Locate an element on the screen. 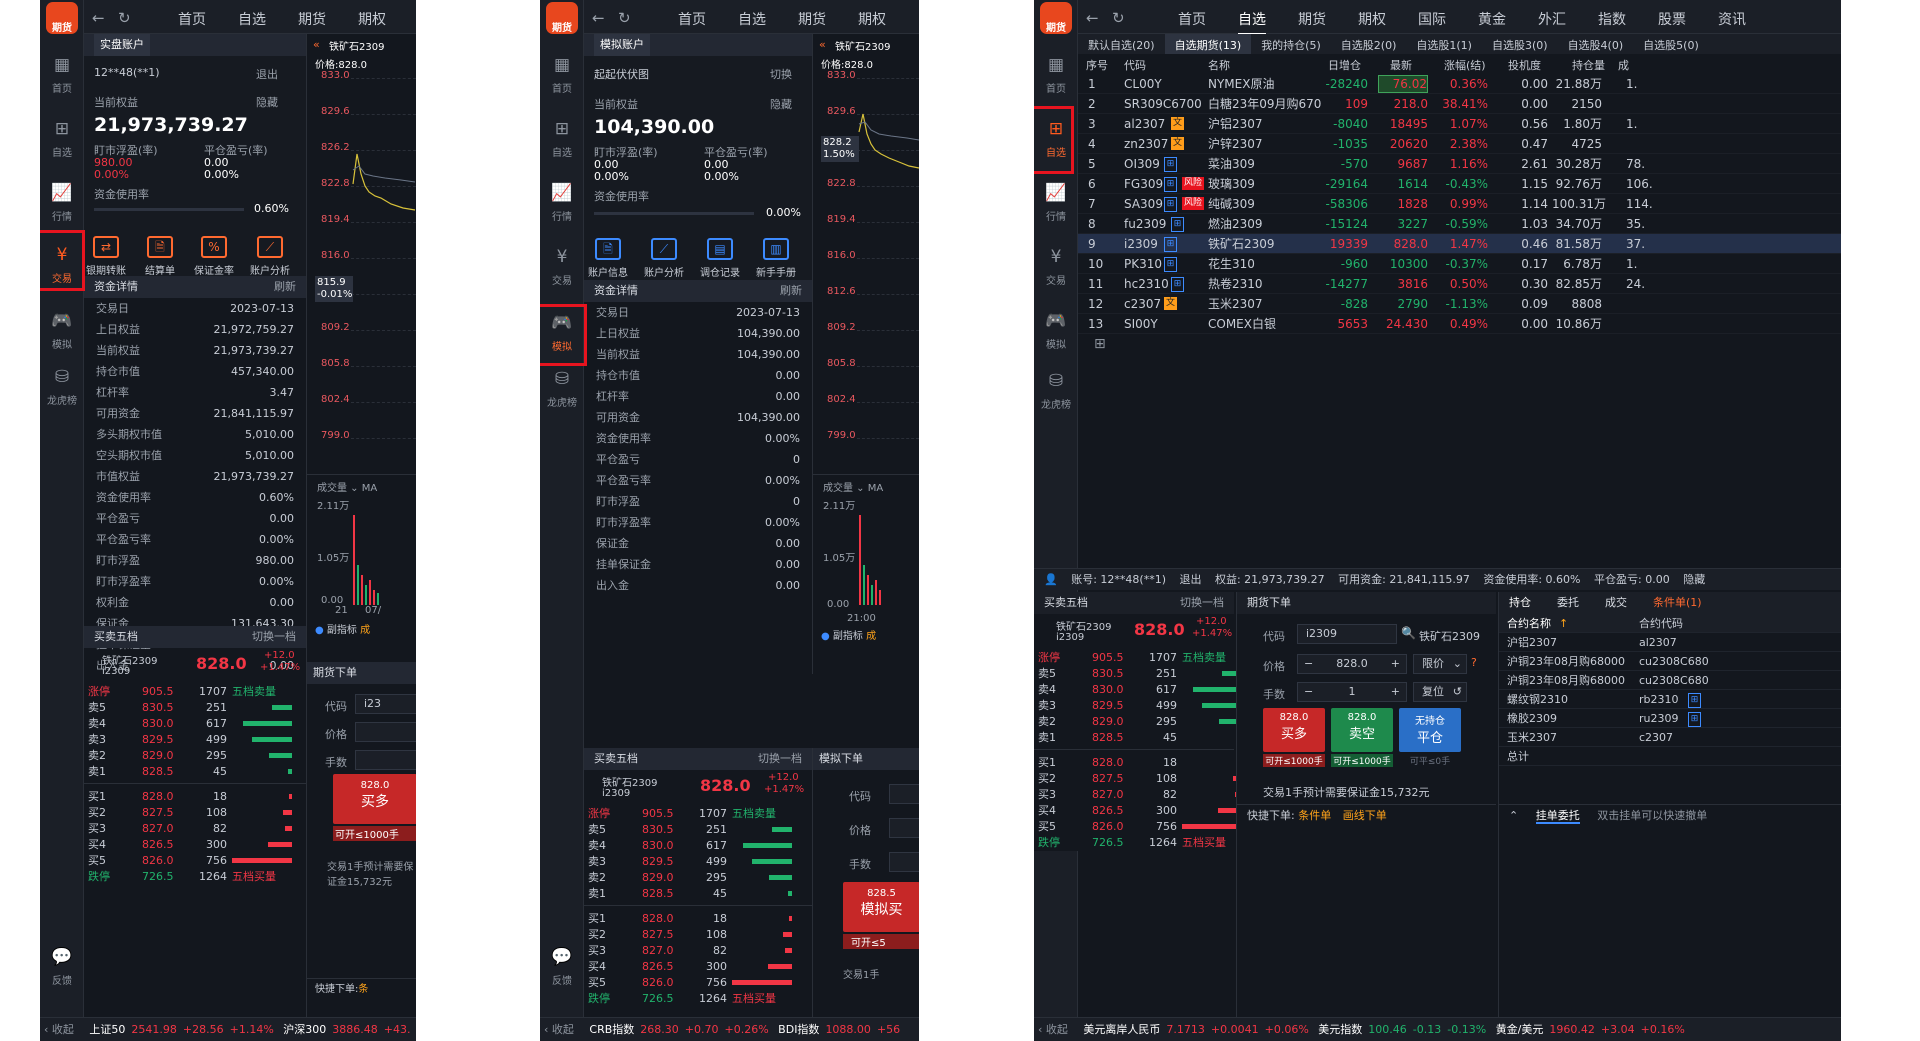 This screenshot has height=1041, width=1920. refresh-button: 刷新 is located at coordinates (791, 291).